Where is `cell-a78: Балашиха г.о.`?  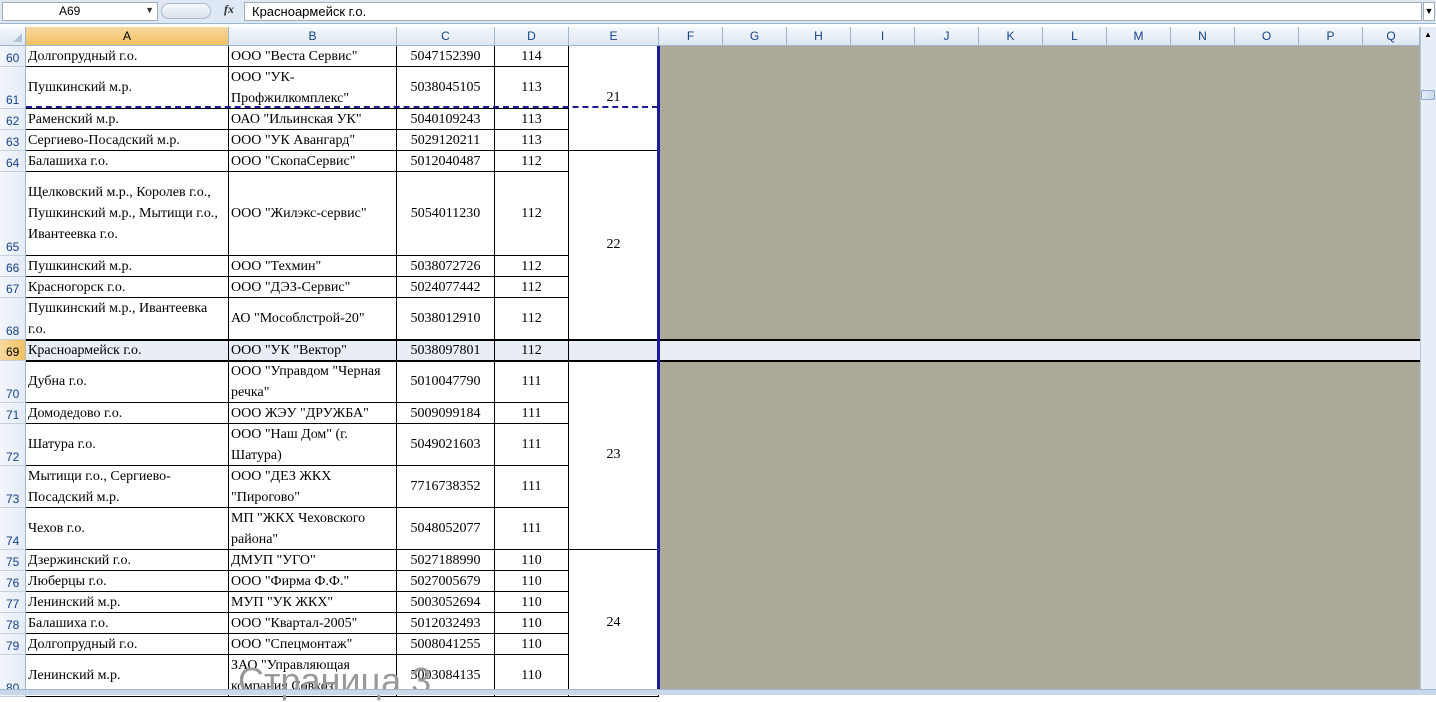
cell-a78: Балашиха г.о. is located at coordinates (127, 623).